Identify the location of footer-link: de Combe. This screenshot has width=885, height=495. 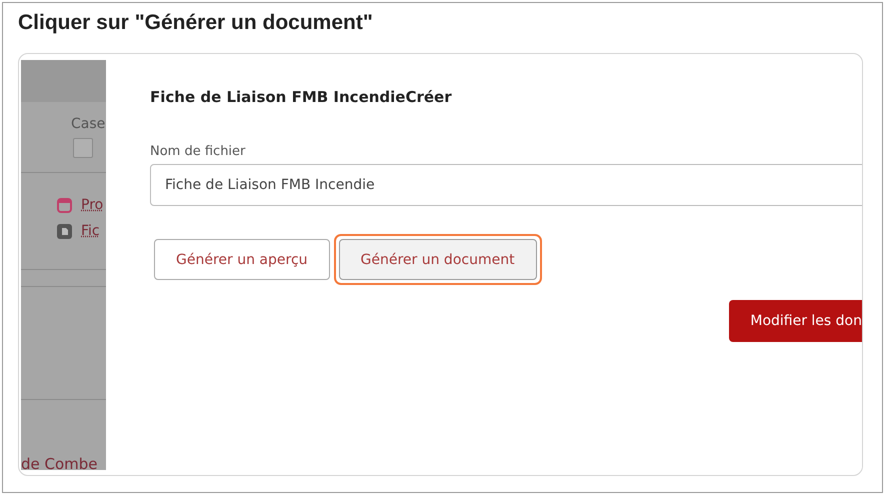
(63, 462).